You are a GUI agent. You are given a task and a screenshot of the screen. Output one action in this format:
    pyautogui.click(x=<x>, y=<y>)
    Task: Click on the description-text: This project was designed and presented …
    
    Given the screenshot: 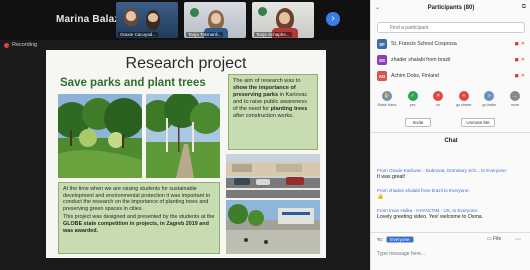 What is the action you would take?
    pyautogui.click(x=139, y=217)
    